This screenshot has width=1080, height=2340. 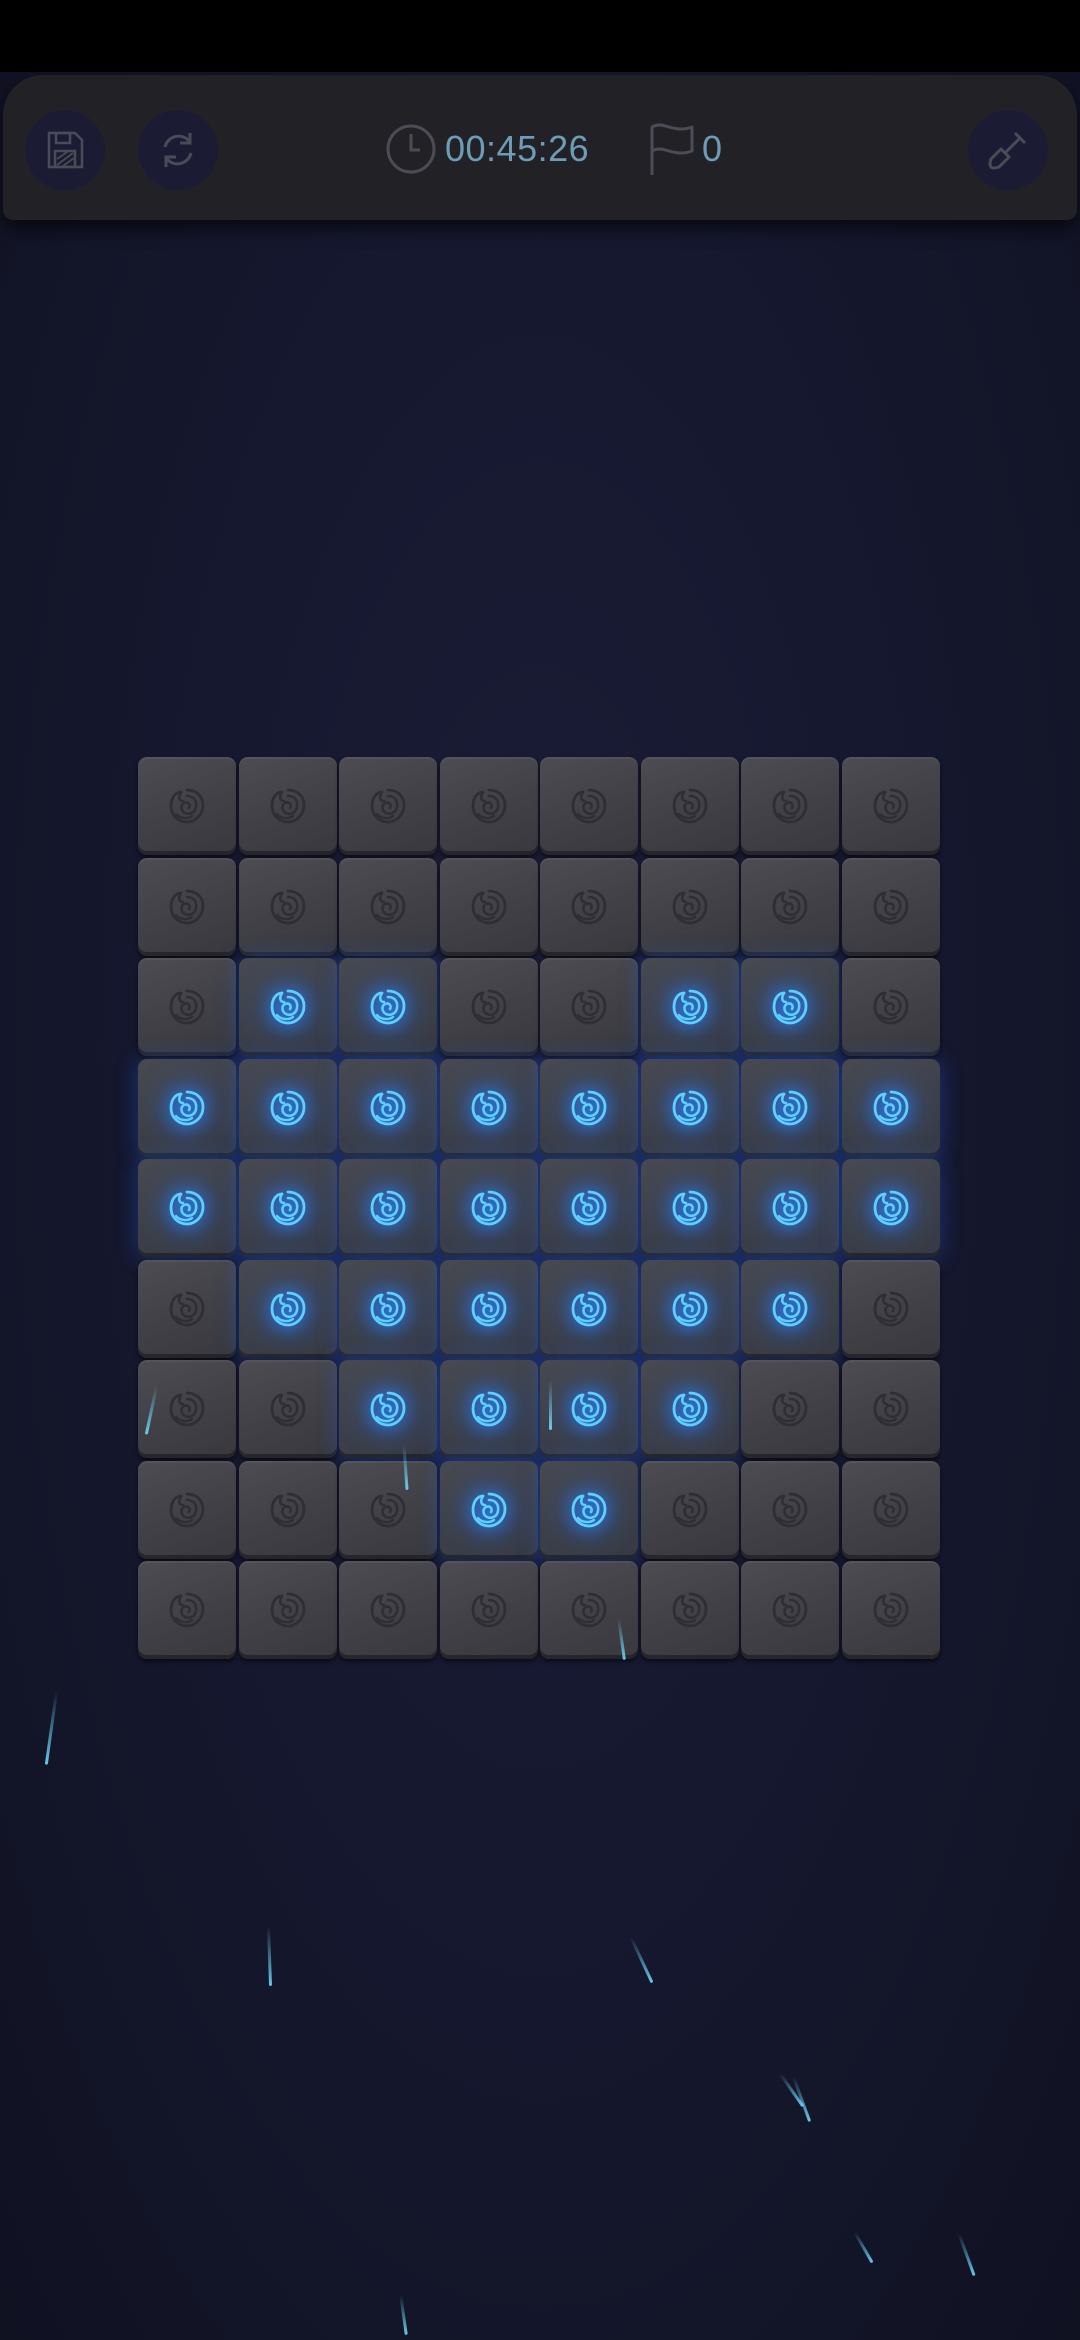 I want to click on save-button, so click(x=65, y=150).